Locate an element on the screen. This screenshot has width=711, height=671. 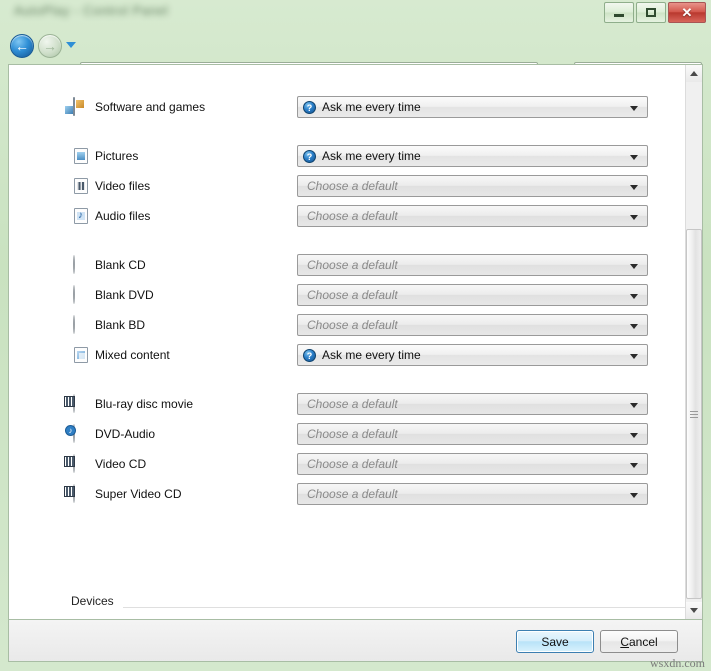
blank-bd-dropdown: Choose a default is located at coordinates (472, 325).